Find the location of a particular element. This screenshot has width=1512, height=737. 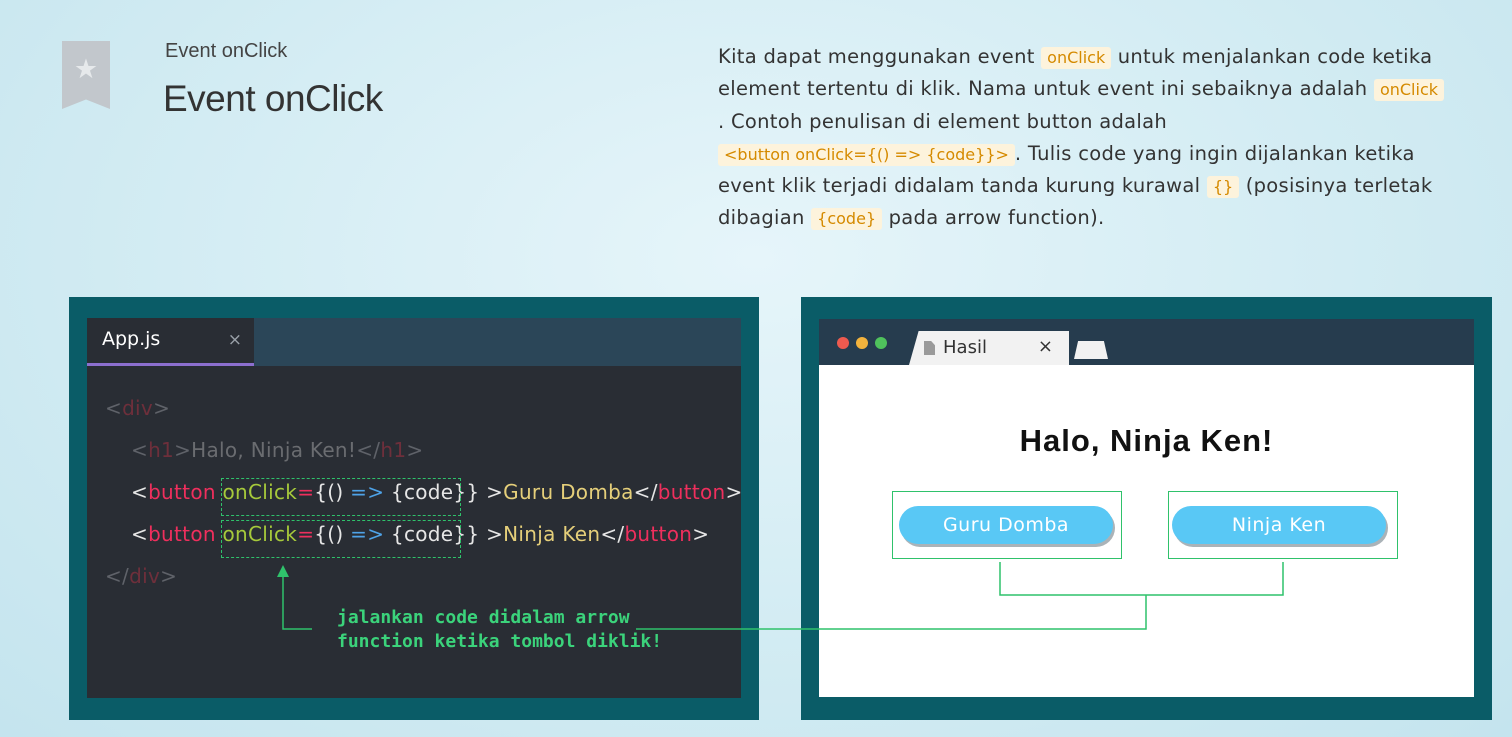

connector-buttons is located at coordinates (1141, 579).